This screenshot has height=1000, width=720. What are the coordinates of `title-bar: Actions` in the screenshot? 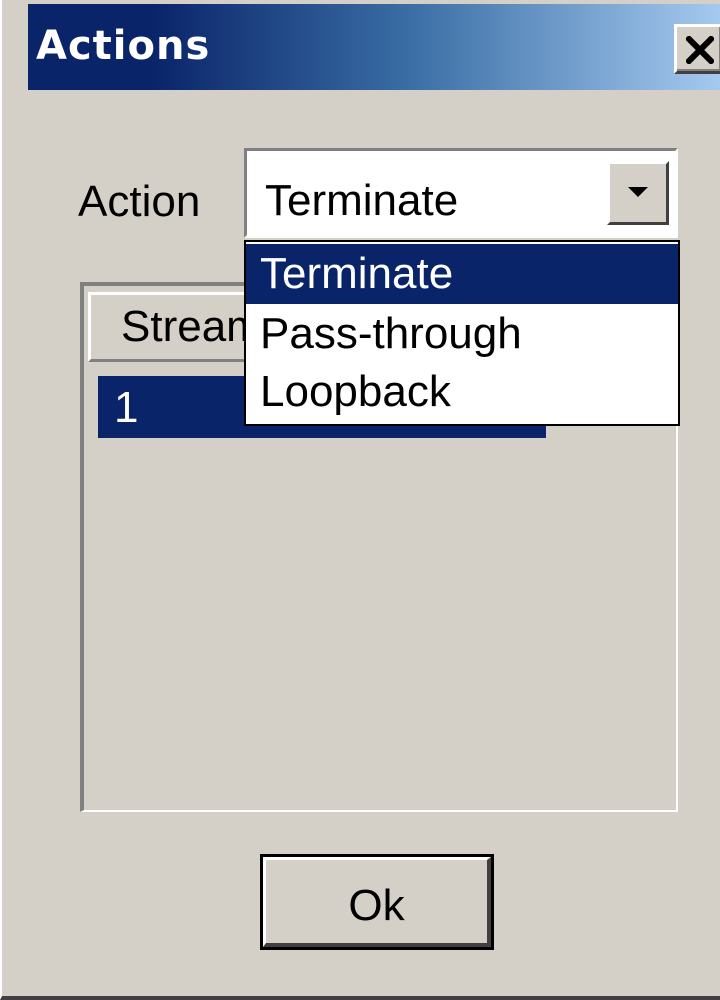 It's located at (374, 47).